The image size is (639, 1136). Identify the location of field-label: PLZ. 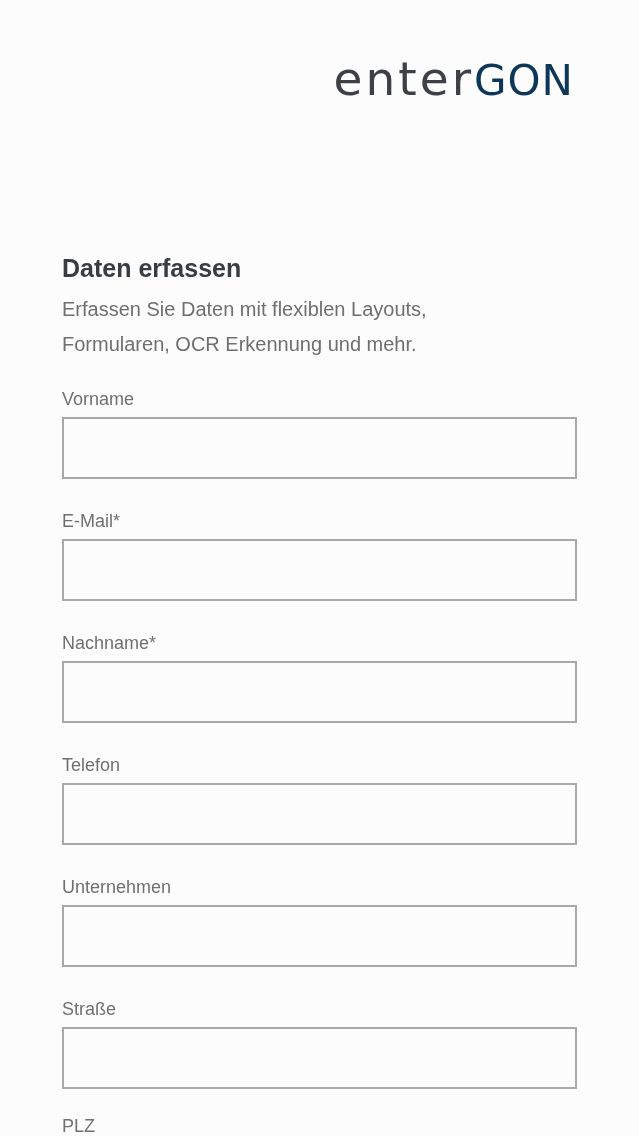
(78, 1126).